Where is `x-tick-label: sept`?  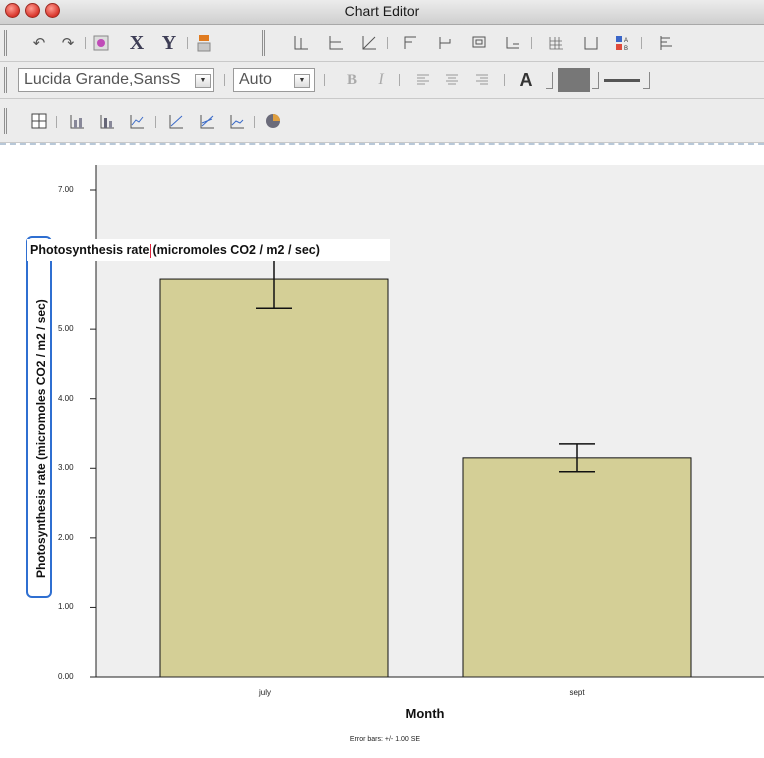 x-tick-label: sept is located at coordinates (577, 692).